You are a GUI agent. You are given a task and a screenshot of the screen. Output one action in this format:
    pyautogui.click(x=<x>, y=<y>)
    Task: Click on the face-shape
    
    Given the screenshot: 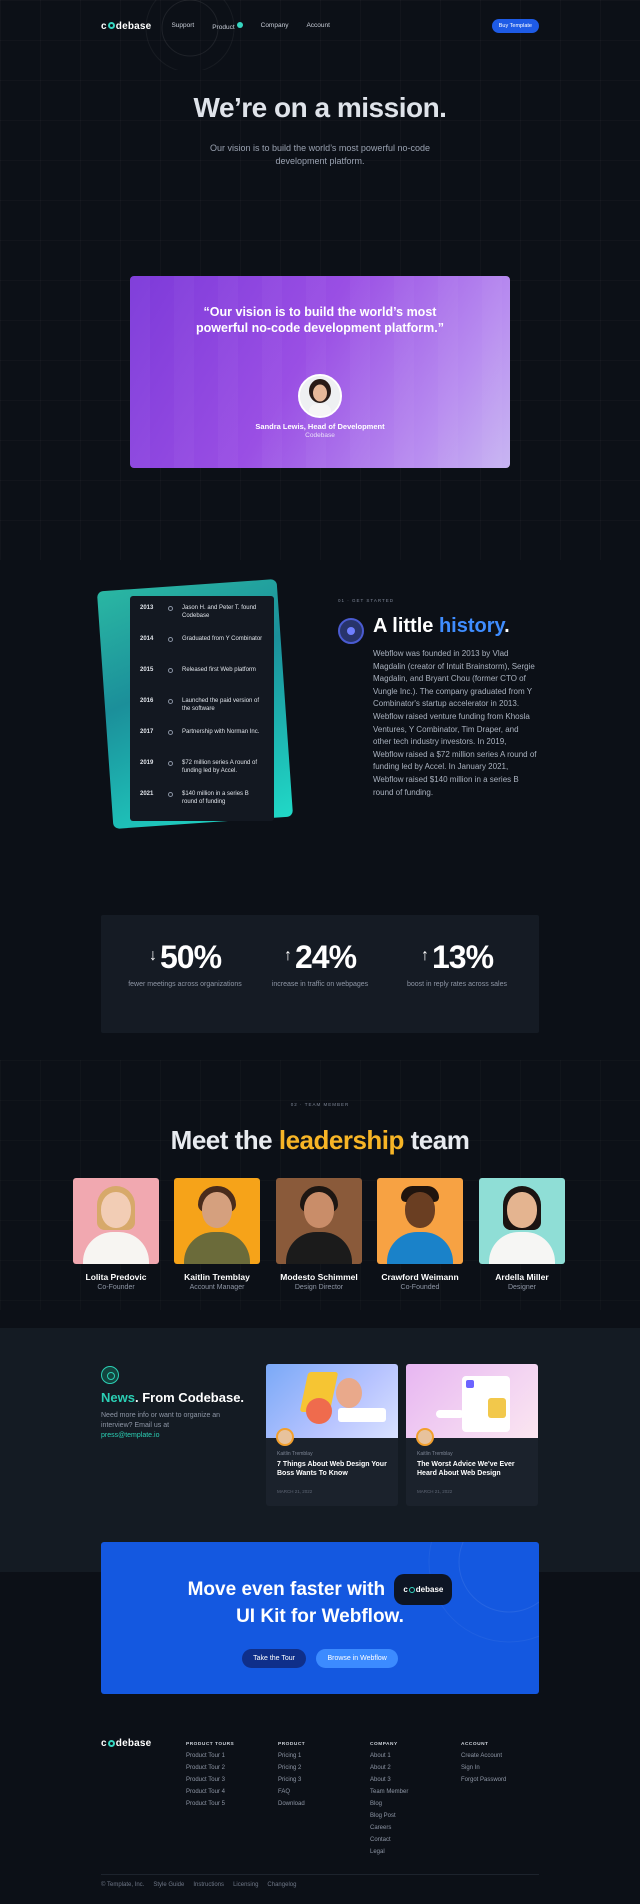 What is the action you would take?
    pyautogui.click(x=319, y=1210)
    